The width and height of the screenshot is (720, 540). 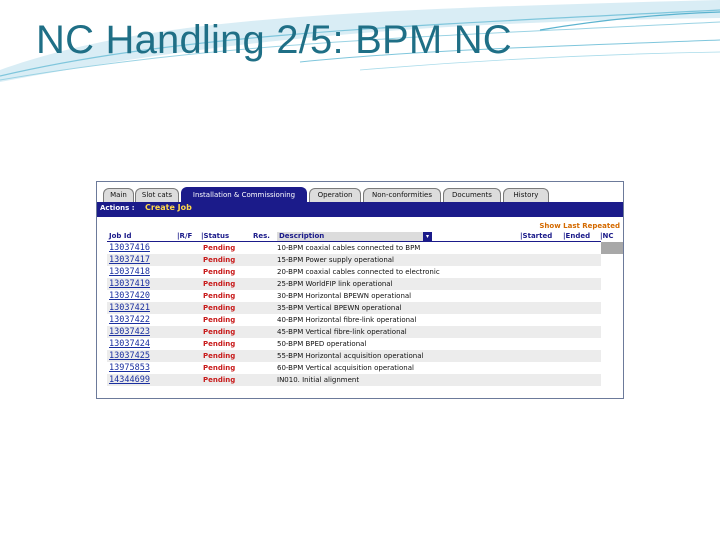 I want to click on job-id-link: 13037421, so click(x=129, y=308).